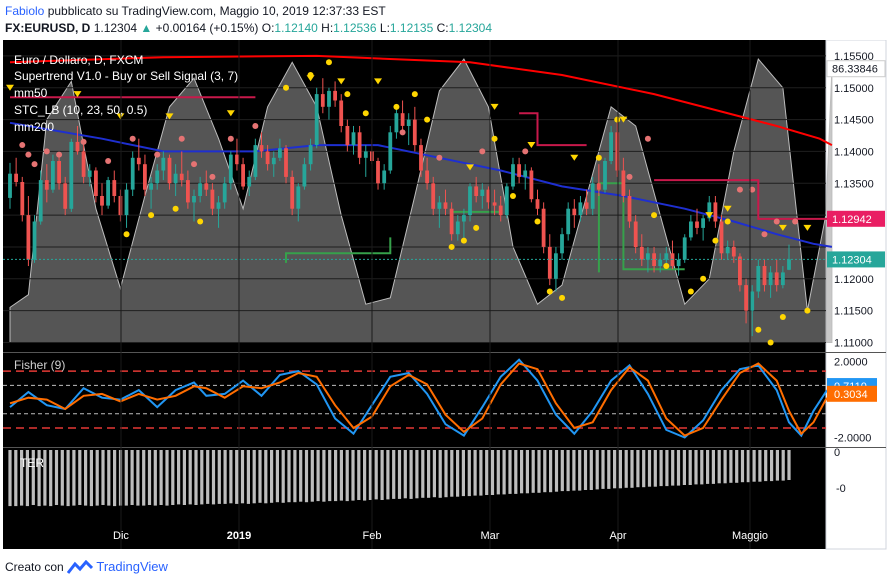  I want to click on fisher-axis-tick: -2.0000, so click(852, 439).